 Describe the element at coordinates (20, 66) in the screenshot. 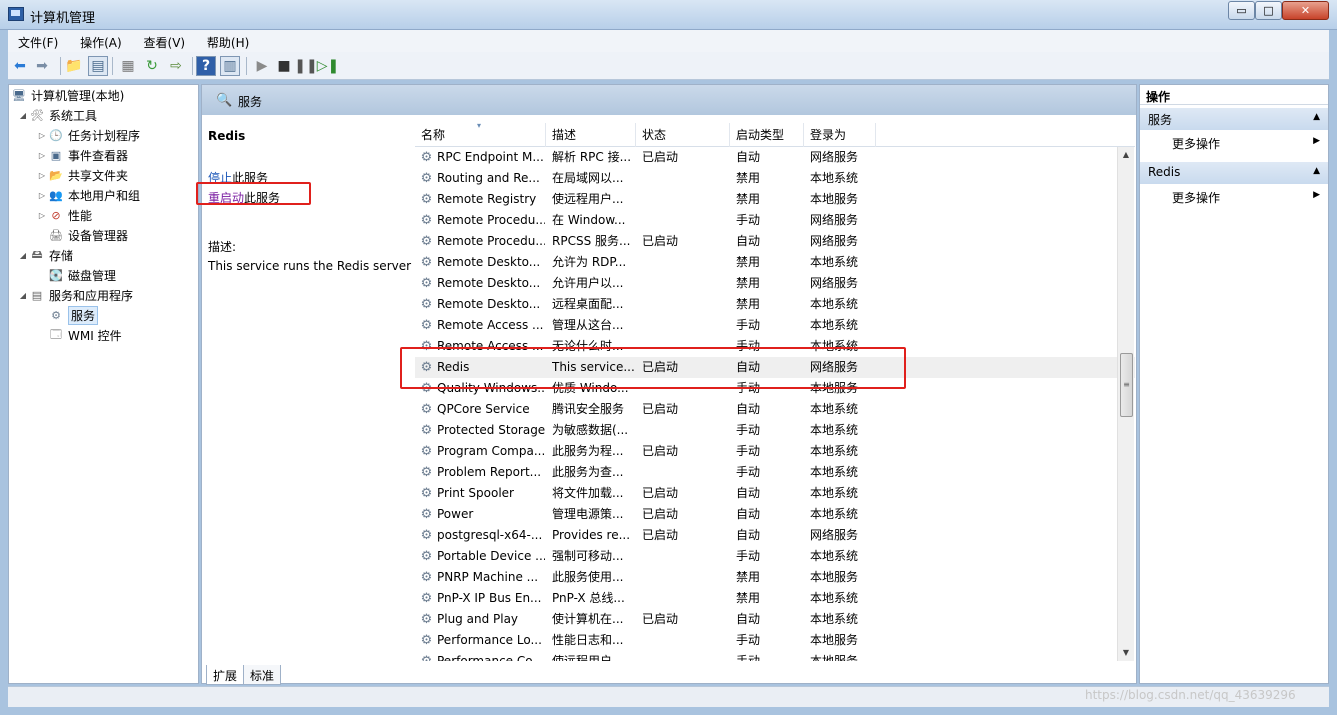

I see `back-icon: ⬅` at that location.